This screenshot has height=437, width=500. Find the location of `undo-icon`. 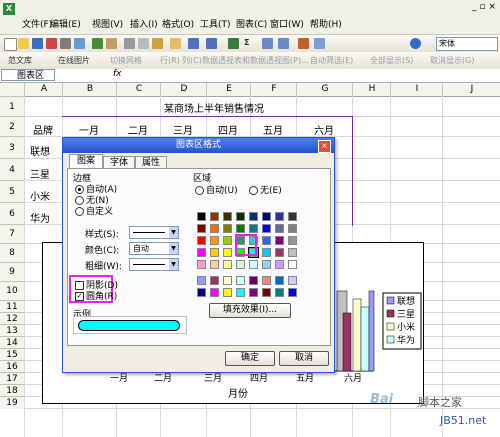

undo-icon is located at coordinates (193, 43).